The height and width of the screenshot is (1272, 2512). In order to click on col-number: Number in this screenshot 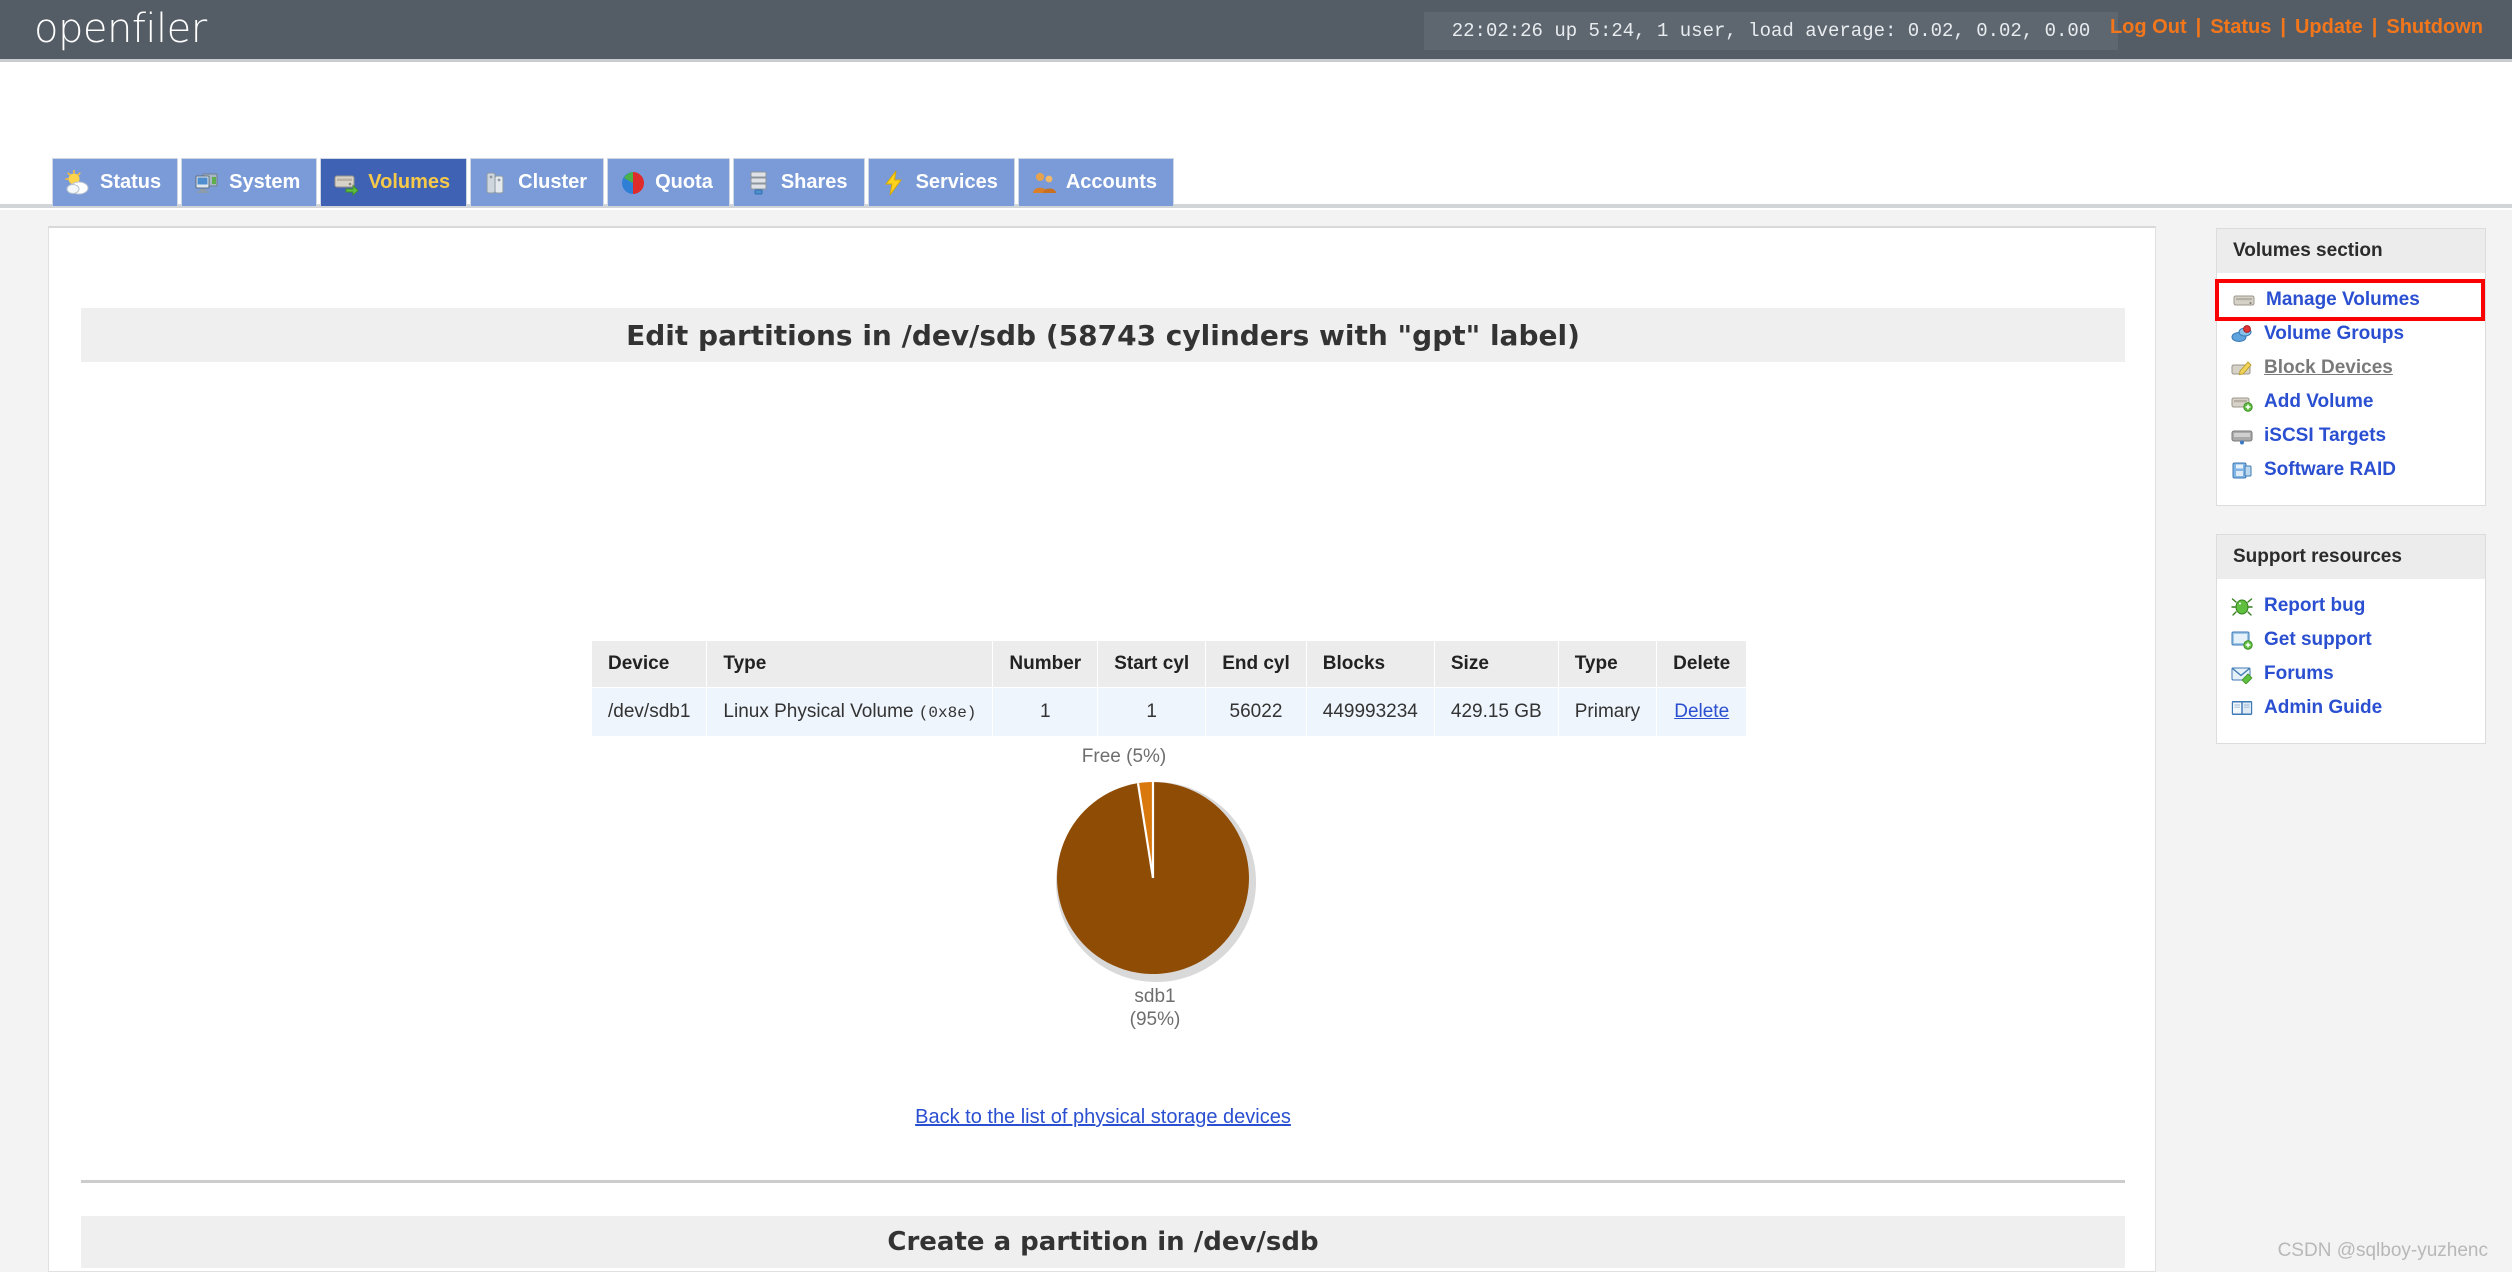, I will do `click(1045, 664)`.